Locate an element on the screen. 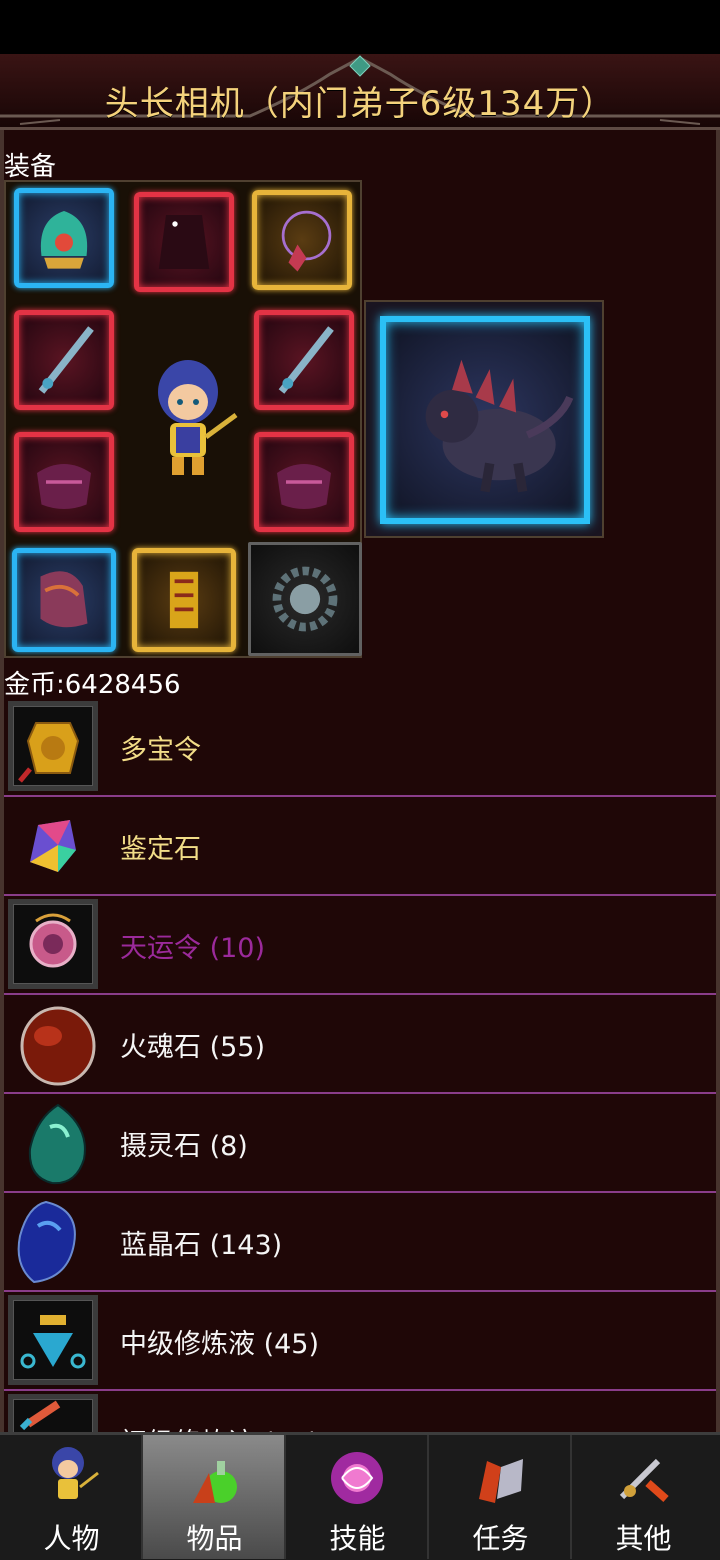  equip-slot-boots is located at coordinates (64, 600).